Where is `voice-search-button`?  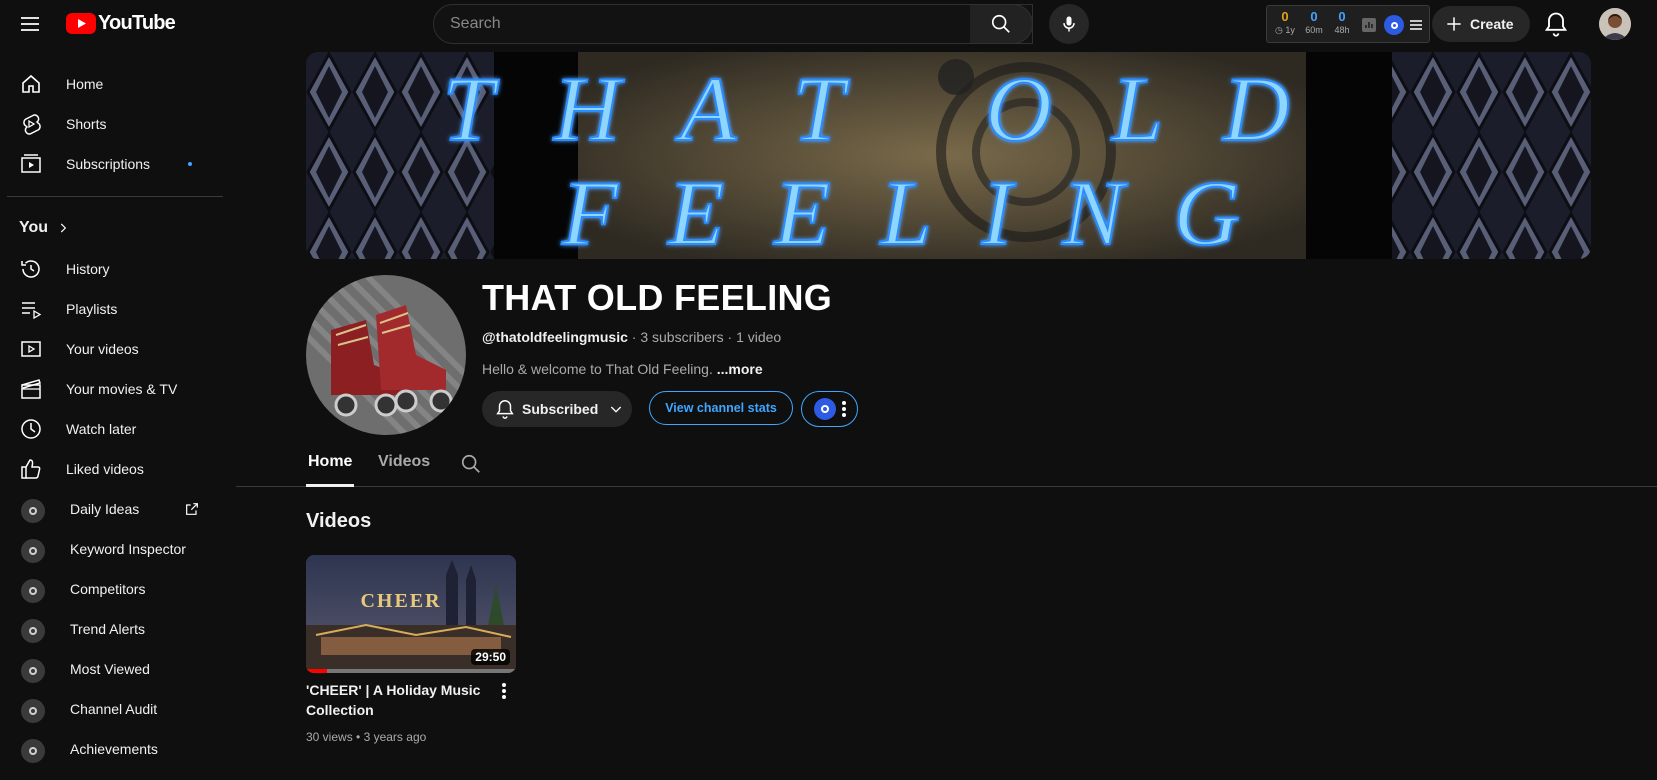
voice-search-button is located at coordinates (1069, 24).